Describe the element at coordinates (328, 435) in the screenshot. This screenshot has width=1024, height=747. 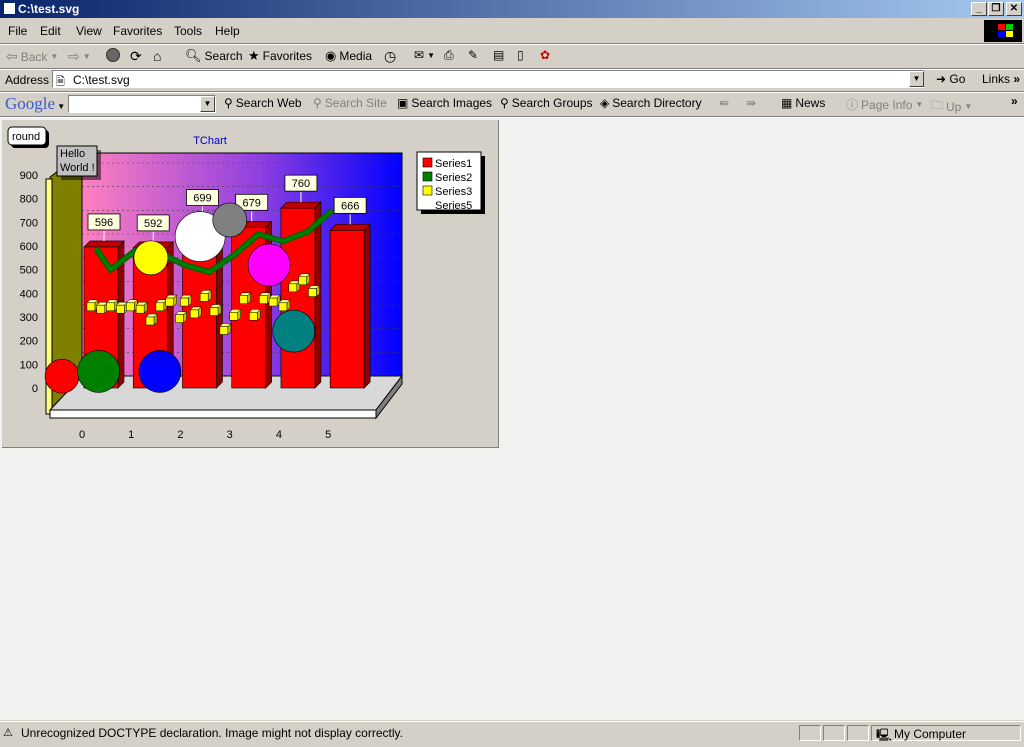
I see `x-tick-label: 5` at that location.